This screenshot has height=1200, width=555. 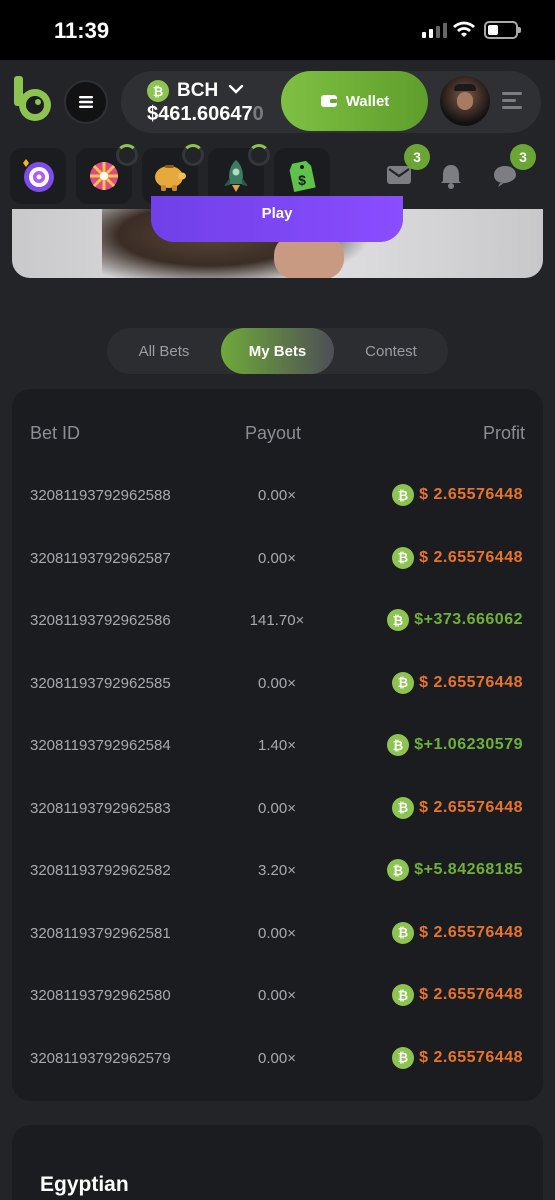 What do you see at coordinates (100, 745) in the screenshot?
I see `bet-id-cell: 32081193792962584` at bounding box center [100, 745].